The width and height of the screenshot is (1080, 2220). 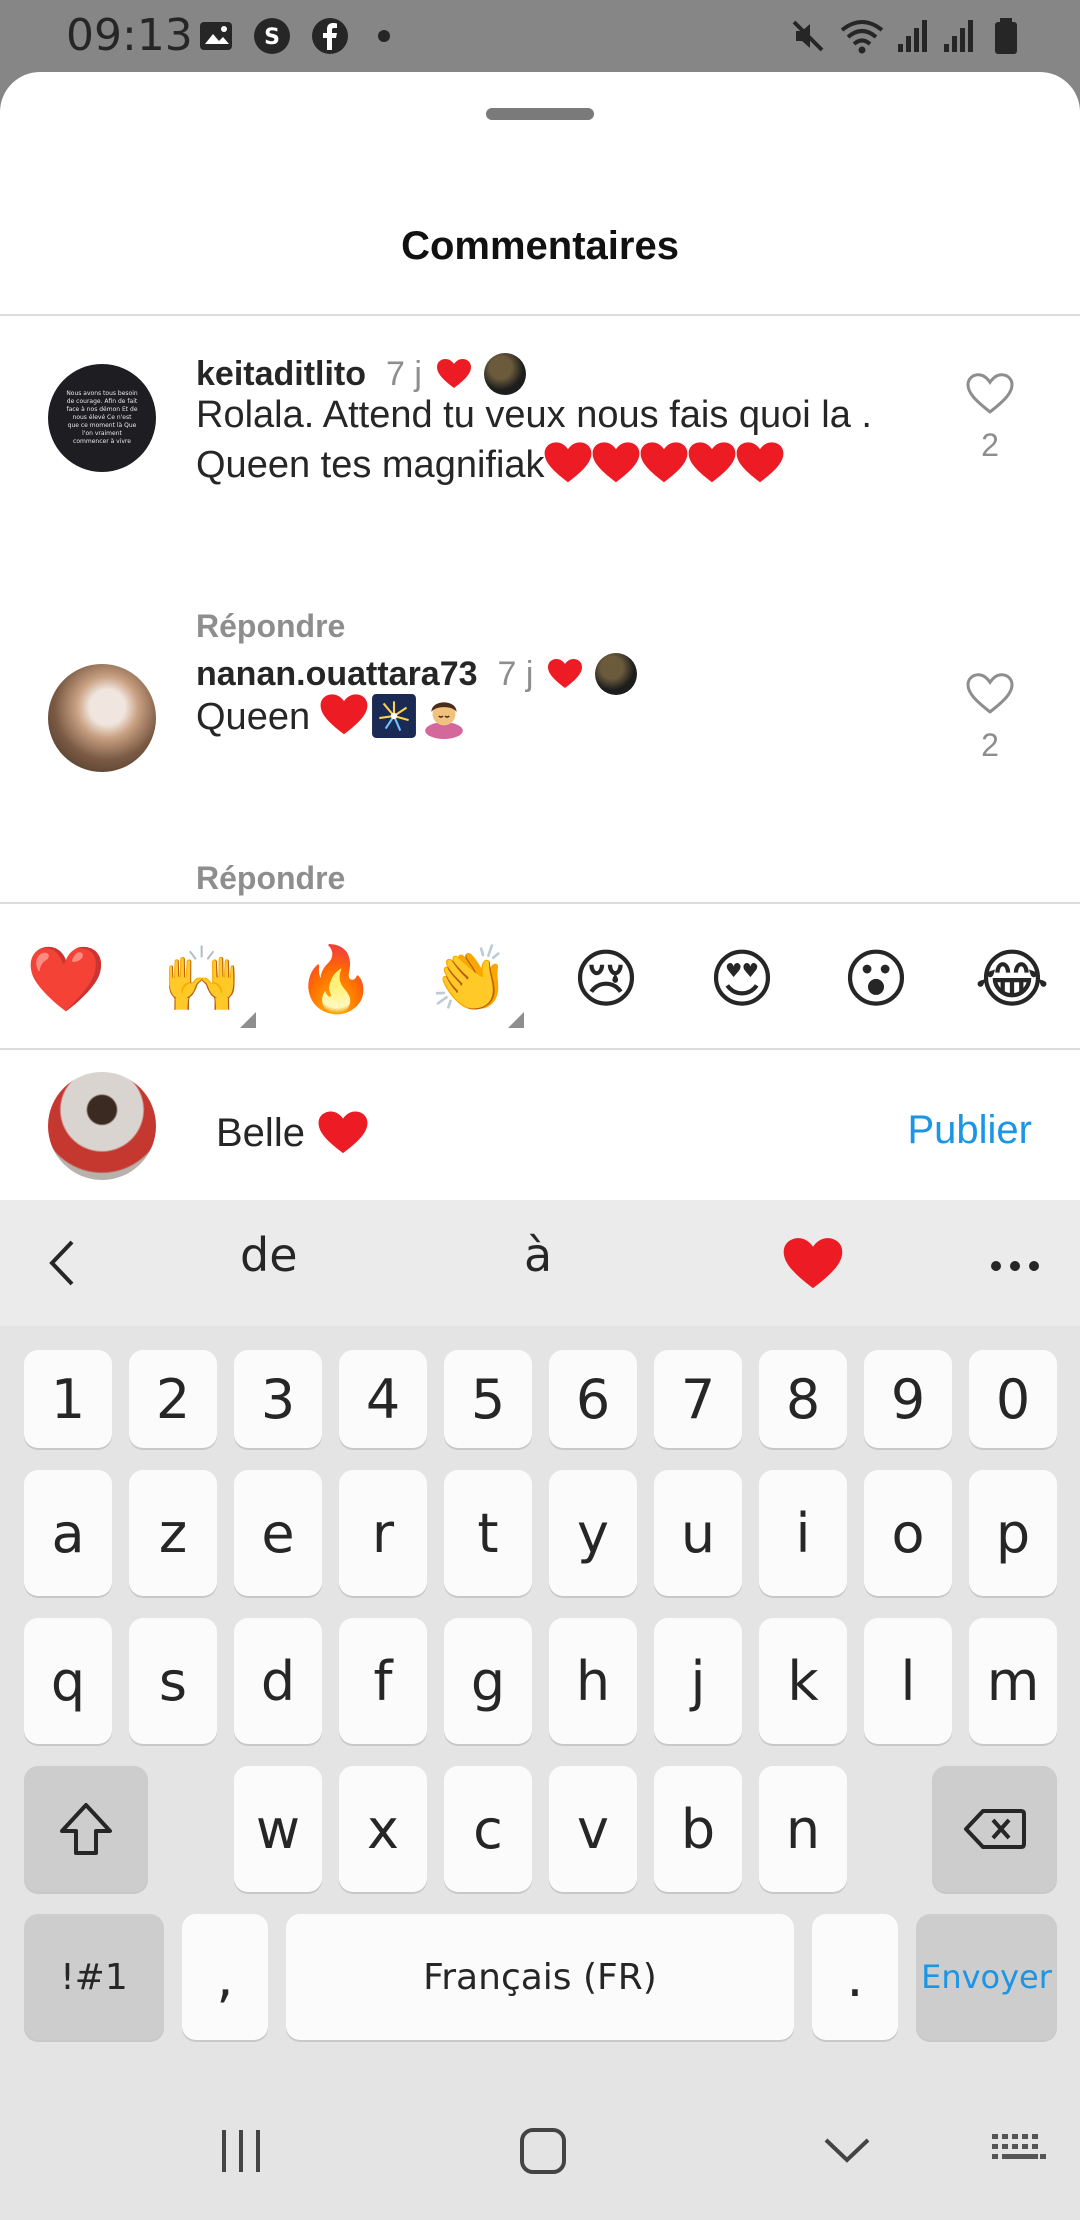 I want to click on emoji-button: 👏, so click(x=470, y=980).